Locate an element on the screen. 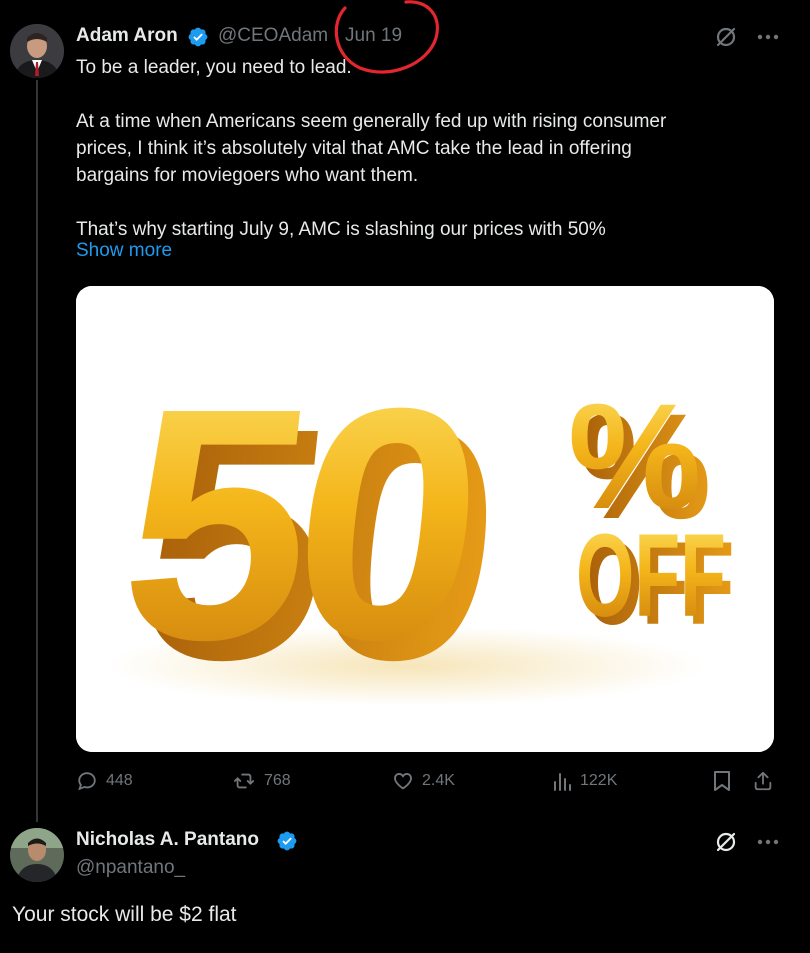  tweet-line: To be a leader, you need to lead. is located at coordinates (214, 67).